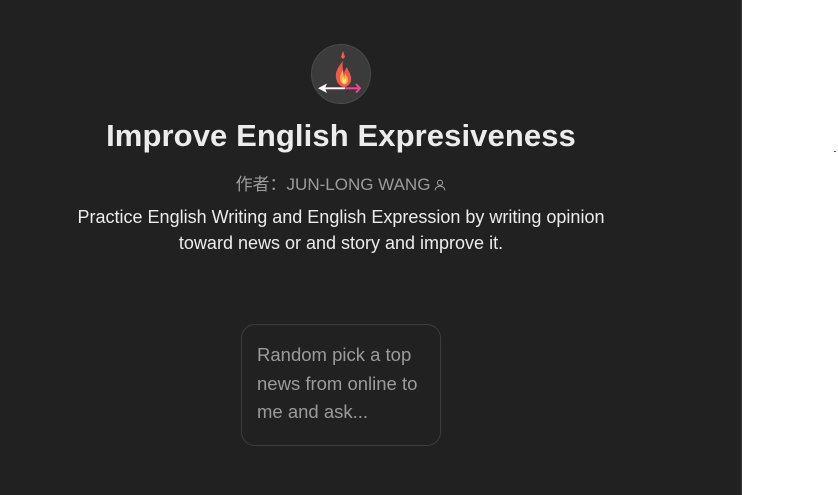 Image resolution: width=838 pixels, height=495 pixels. I want to click on gpt-title: Improve English Expresiveness, so click(341, 135).